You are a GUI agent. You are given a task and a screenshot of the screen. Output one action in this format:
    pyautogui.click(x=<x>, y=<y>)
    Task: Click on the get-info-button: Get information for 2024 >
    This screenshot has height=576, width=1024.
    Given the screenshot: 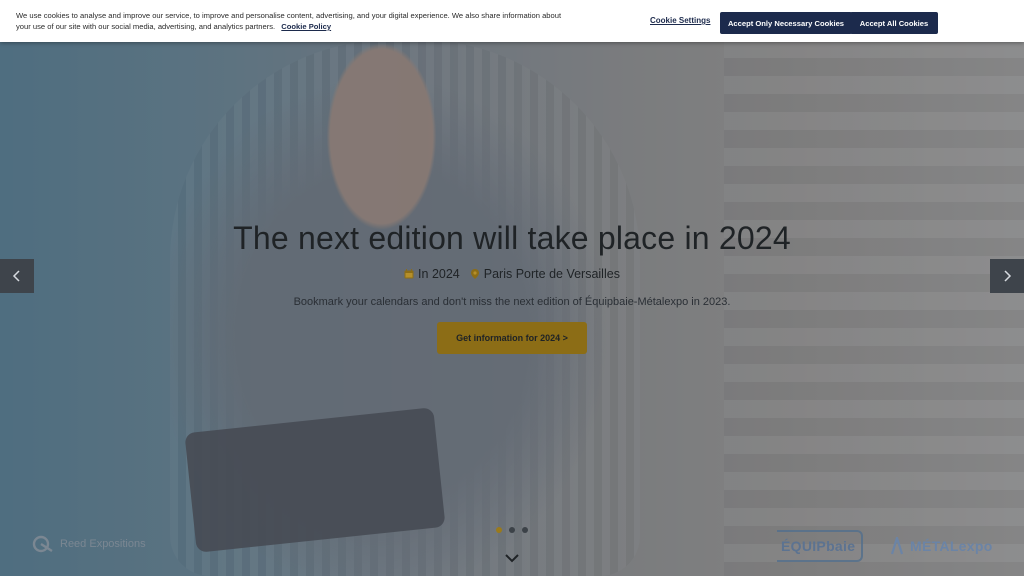 What is the action you would take?
    pyautogui.click(x=512, y=338)
    